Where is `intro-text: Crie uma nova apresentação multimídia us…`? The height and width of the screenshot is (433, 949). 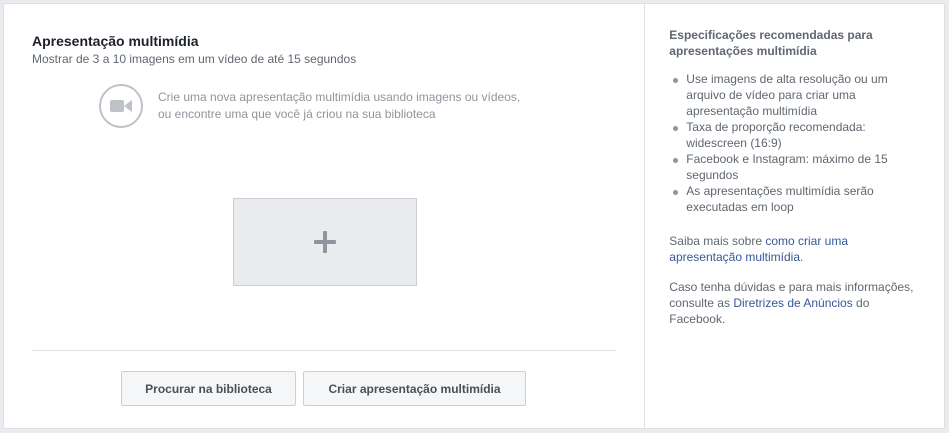
intro-text: Crie uma nova apresentação multimídia us… is located at coordinates (353, 106).